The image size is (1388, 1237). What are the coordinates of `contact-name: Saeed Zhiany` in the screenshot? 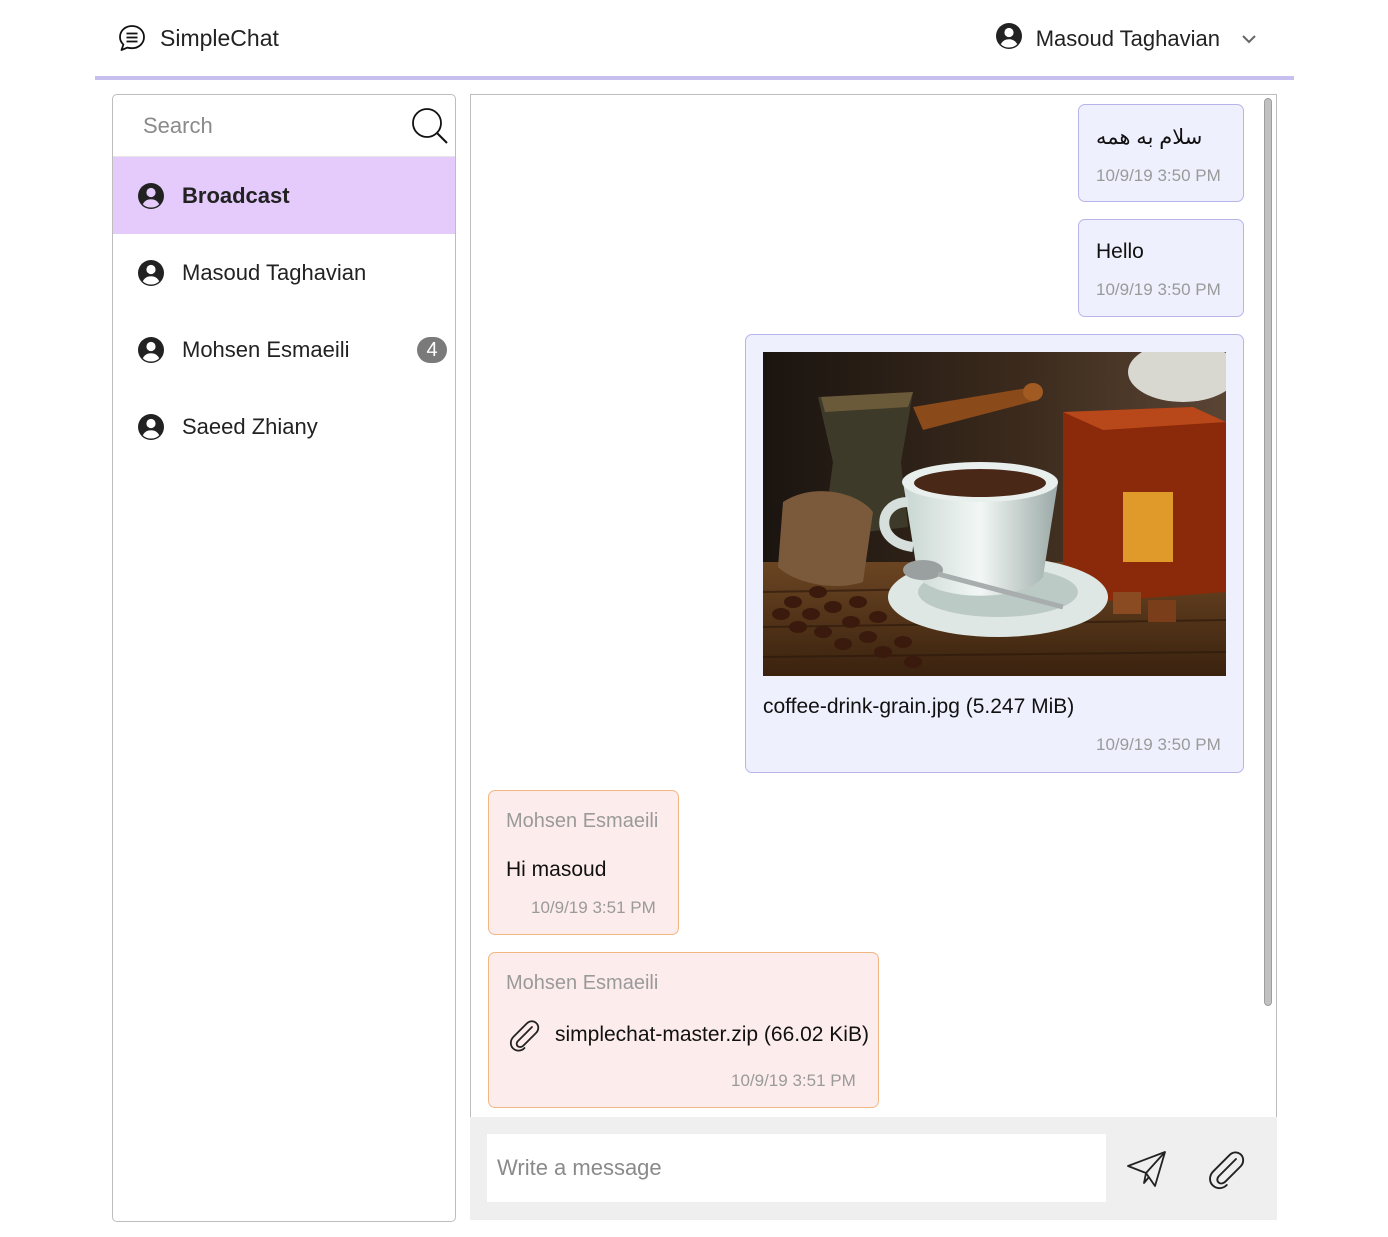 It's located at (250, 426).